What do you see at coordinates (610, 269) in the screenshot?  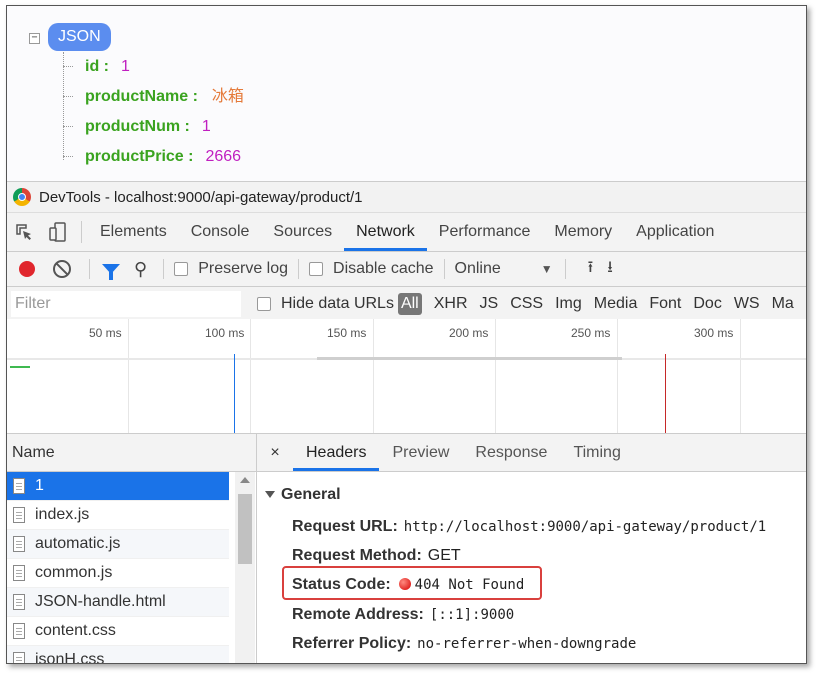 I see `export-har-icon: ⭳` at bounding box center [610, 269].